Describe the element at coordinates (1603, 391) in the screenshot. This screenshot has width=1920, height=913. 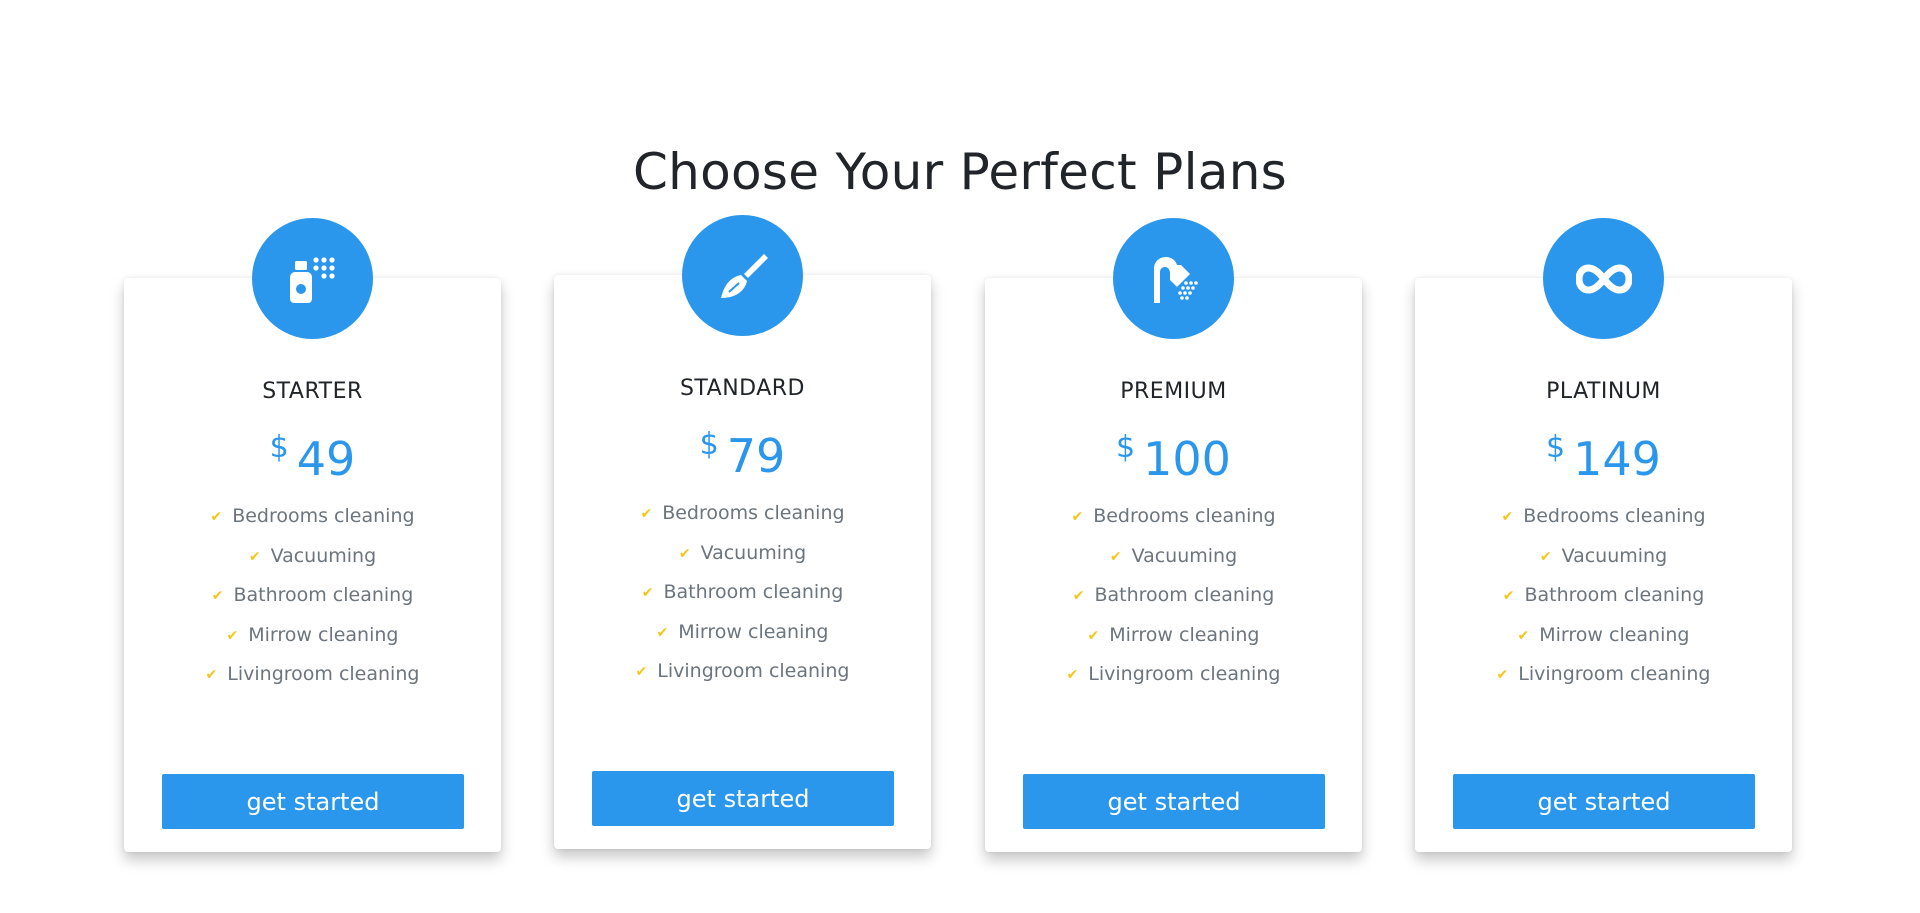
I see `plan-name: PLATINUM` at that location.